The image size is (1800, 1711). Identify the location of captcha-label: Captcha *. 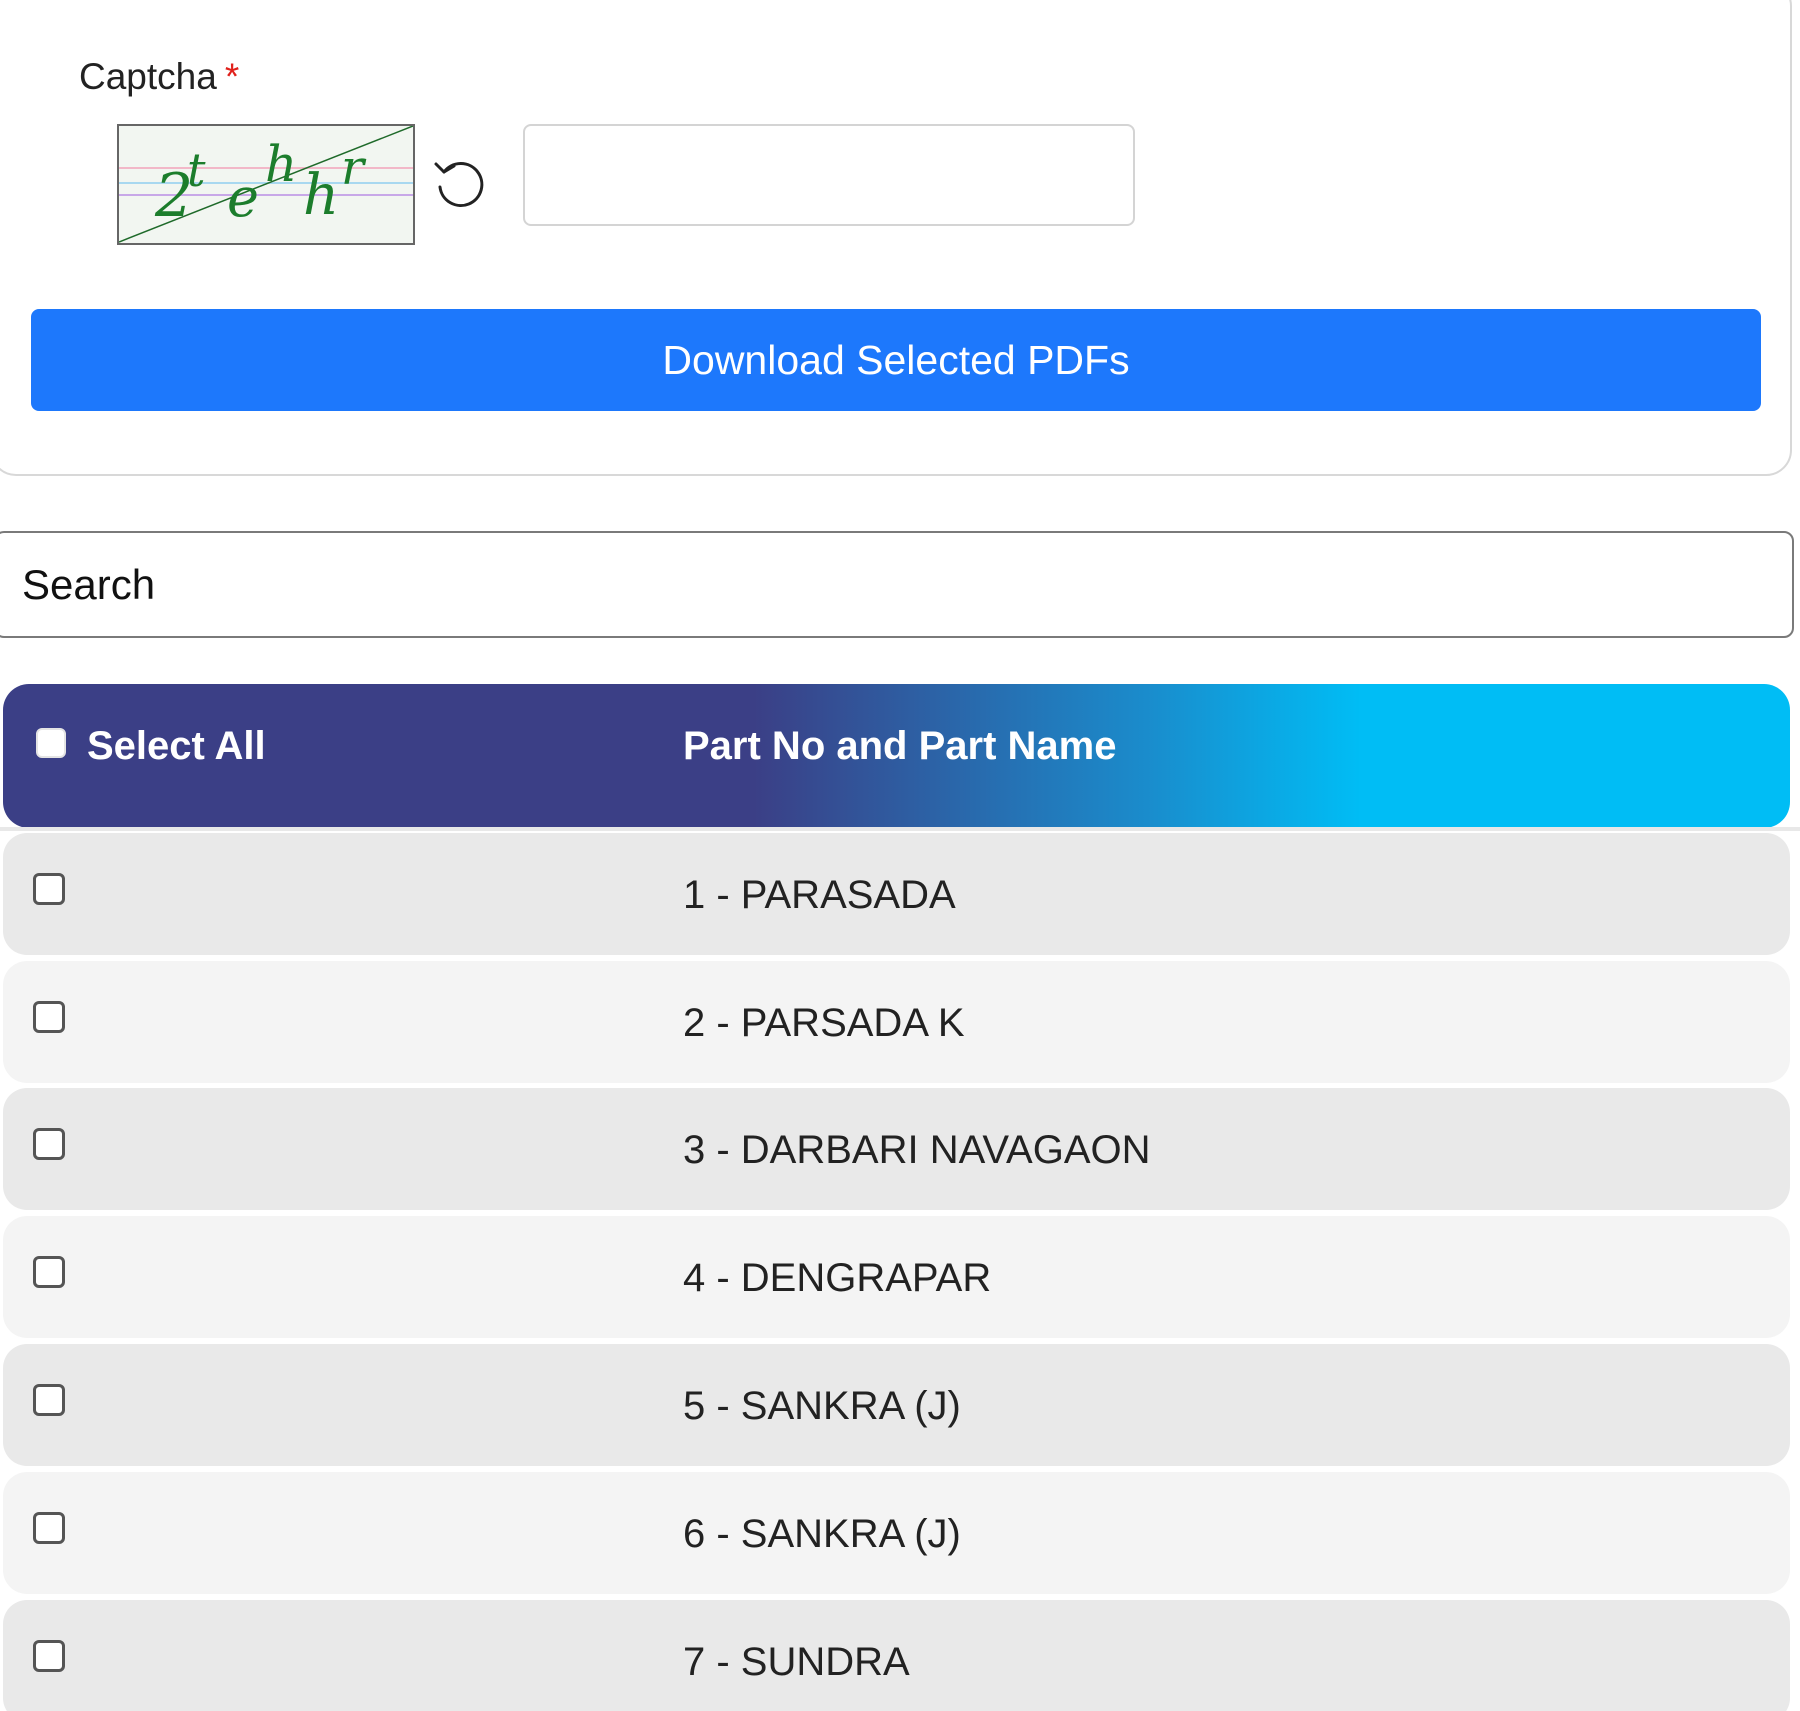
(159, 77).